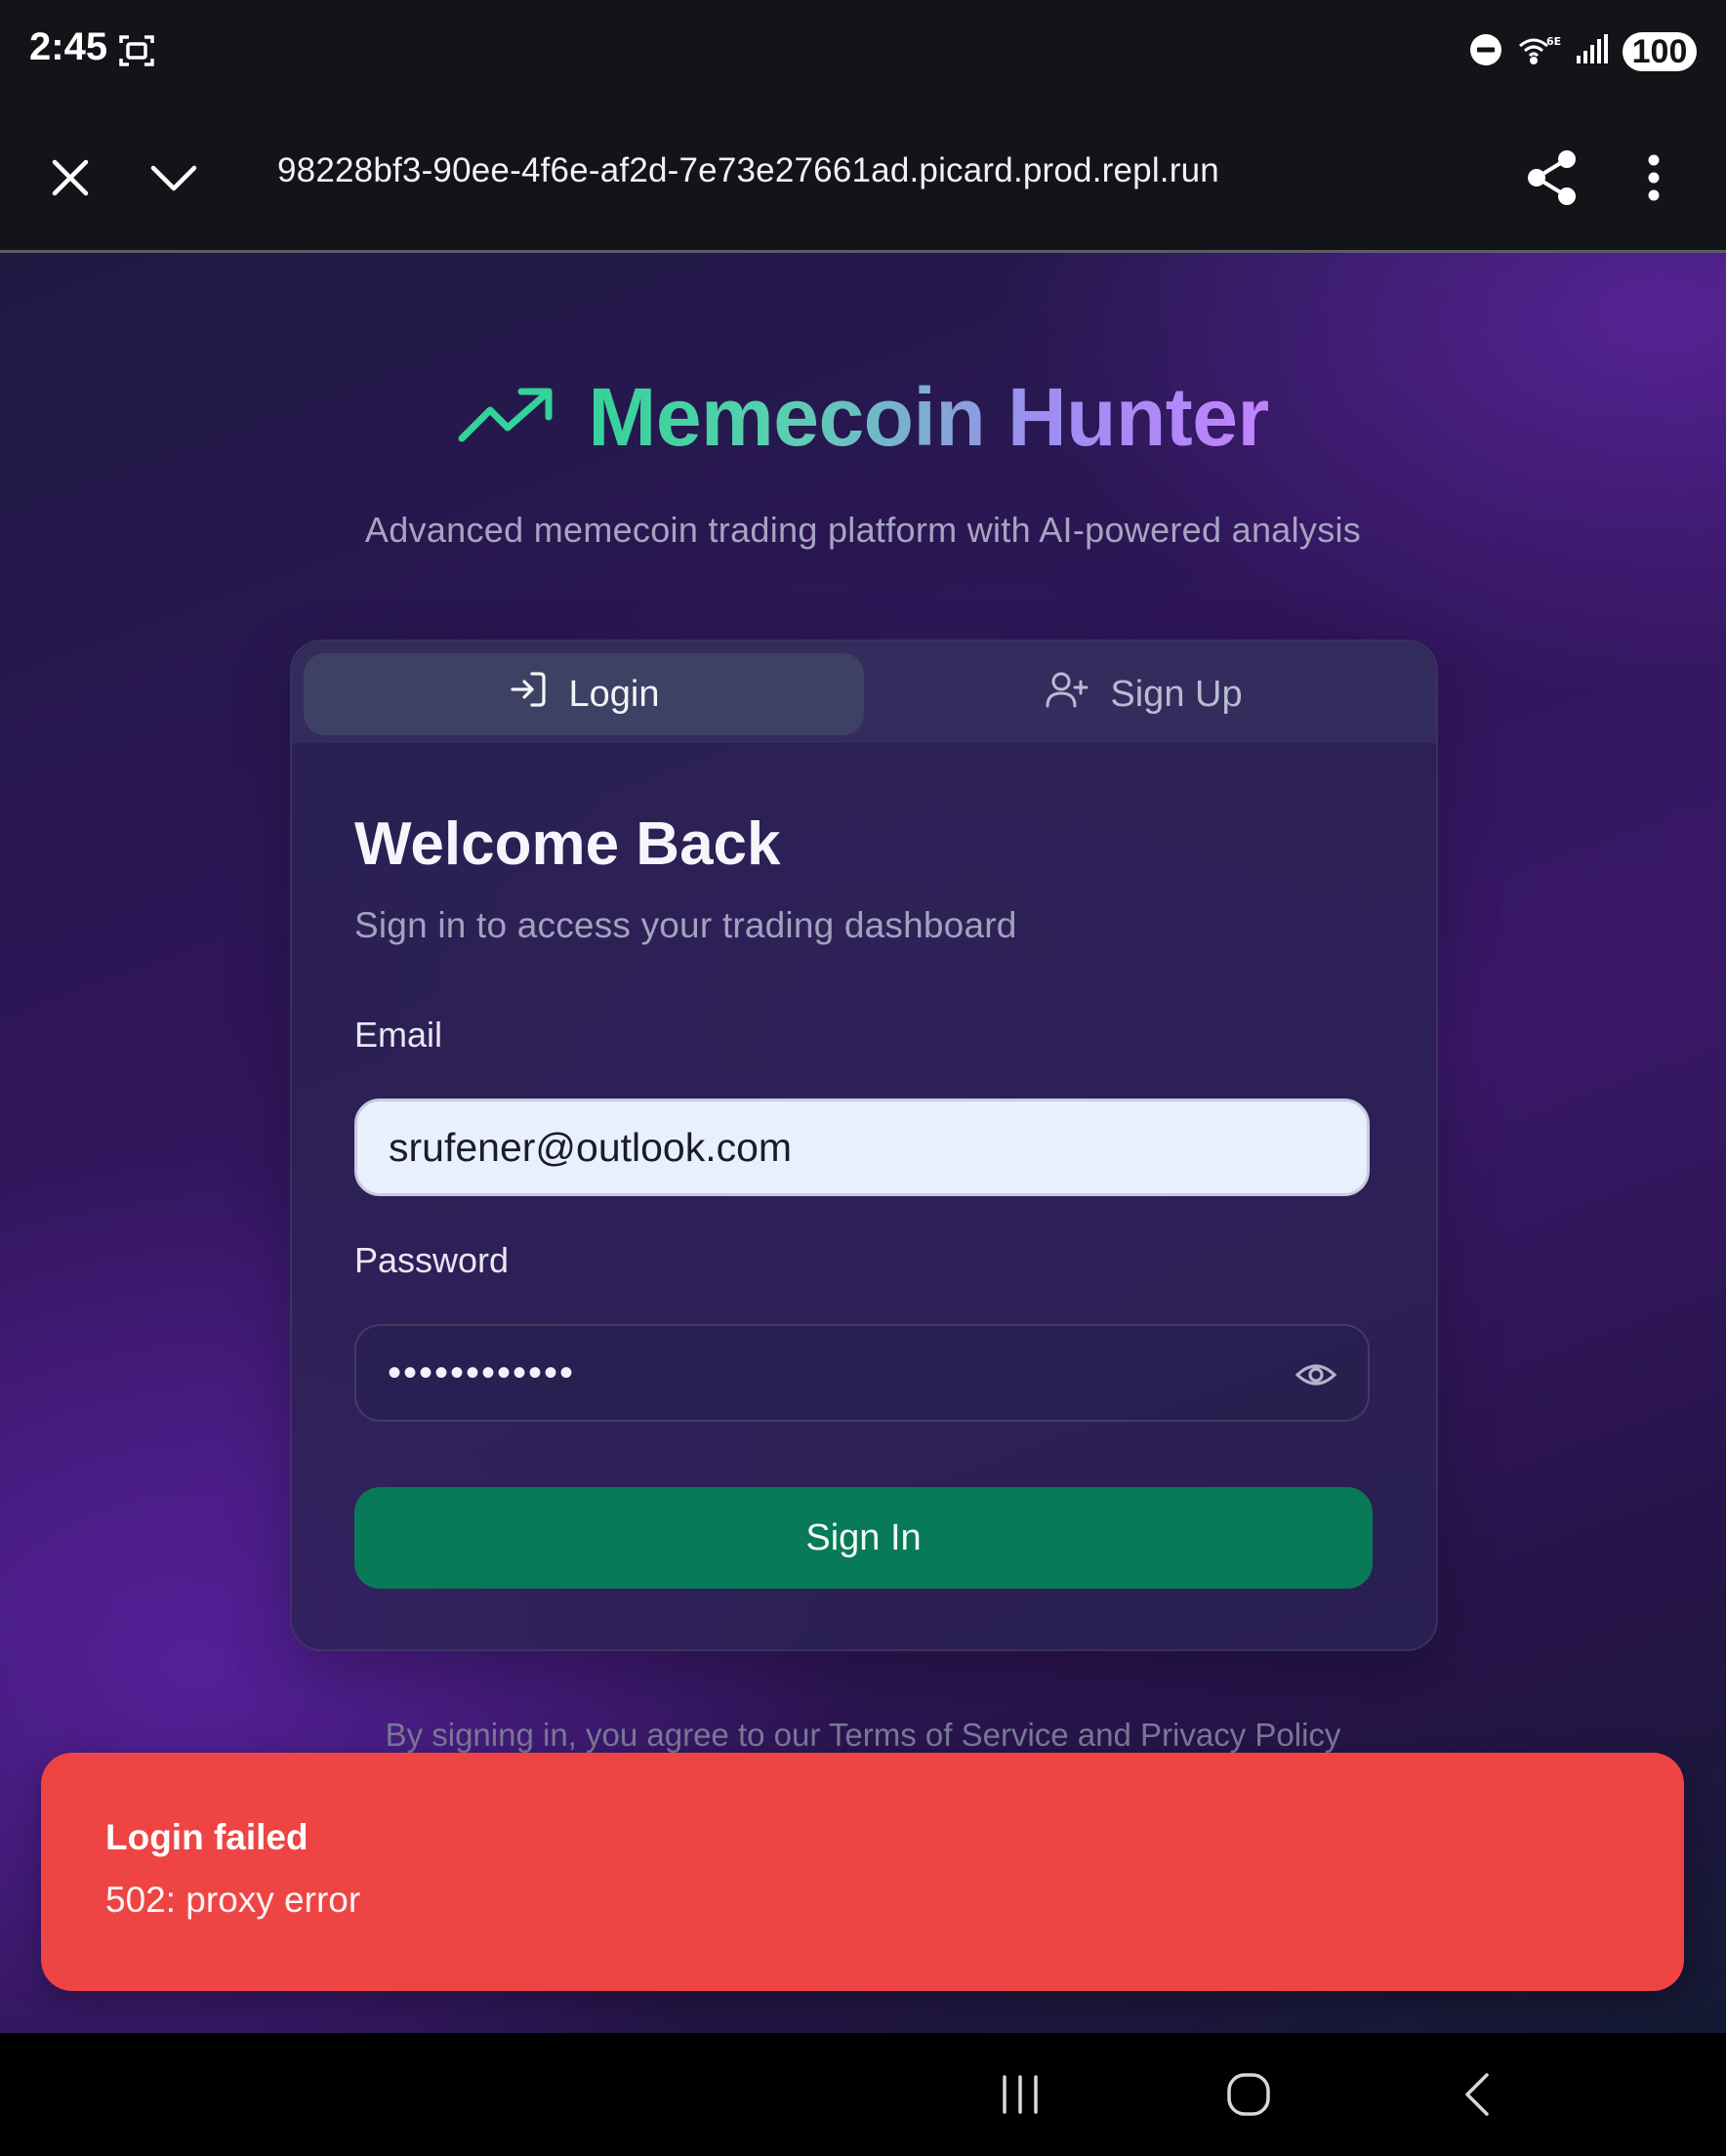 This screenshot has height=2156, width=1726. What do you see at coordinates (862, 1872) in the screenshot?
I see `error-toast: Login failed 502: proxy error` at bounding box center [862, 1872].